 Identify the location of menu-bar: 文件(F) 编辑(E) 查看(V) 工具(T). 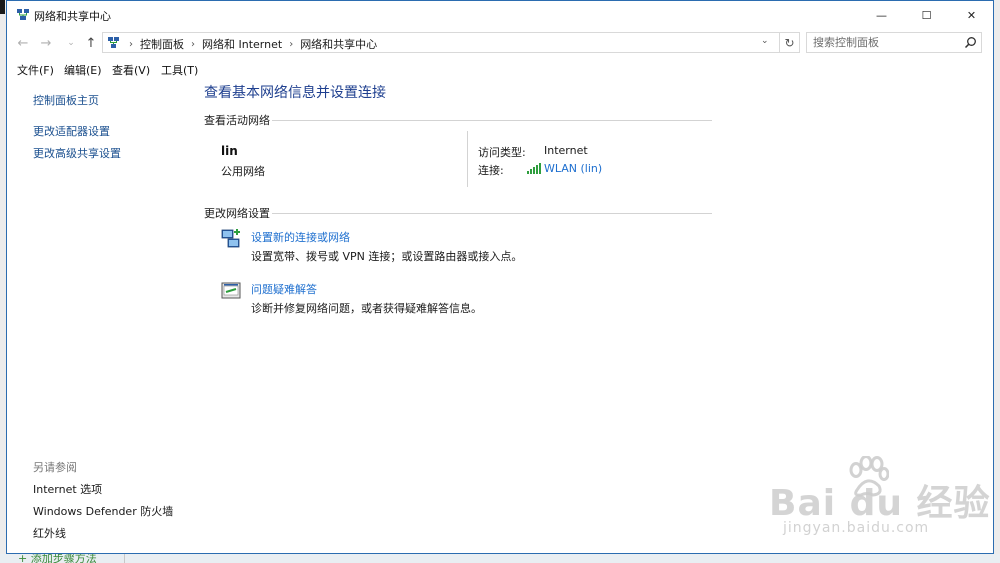
(500, 69).